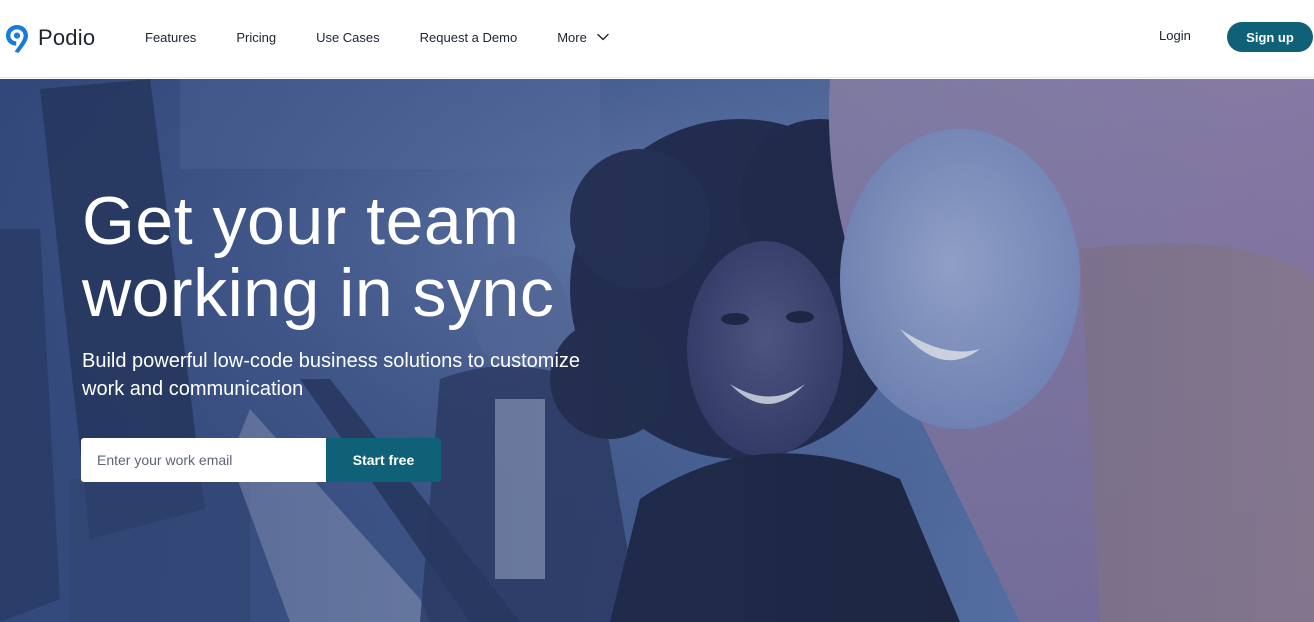  I want to click on login-link: Login, so click(1175, 35).